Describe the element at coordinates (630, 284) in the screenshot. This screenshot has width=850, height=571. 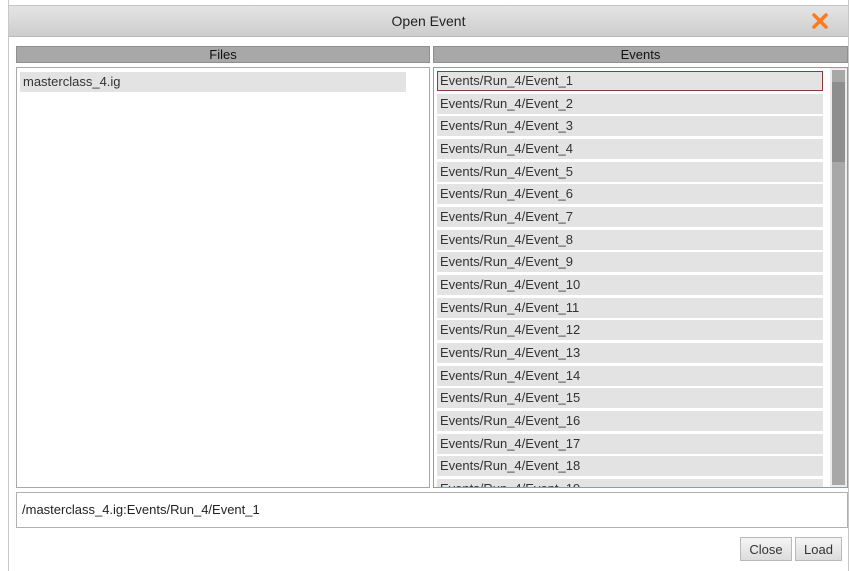
I see `event-item: Events/Run_4/Event_10` at that location.